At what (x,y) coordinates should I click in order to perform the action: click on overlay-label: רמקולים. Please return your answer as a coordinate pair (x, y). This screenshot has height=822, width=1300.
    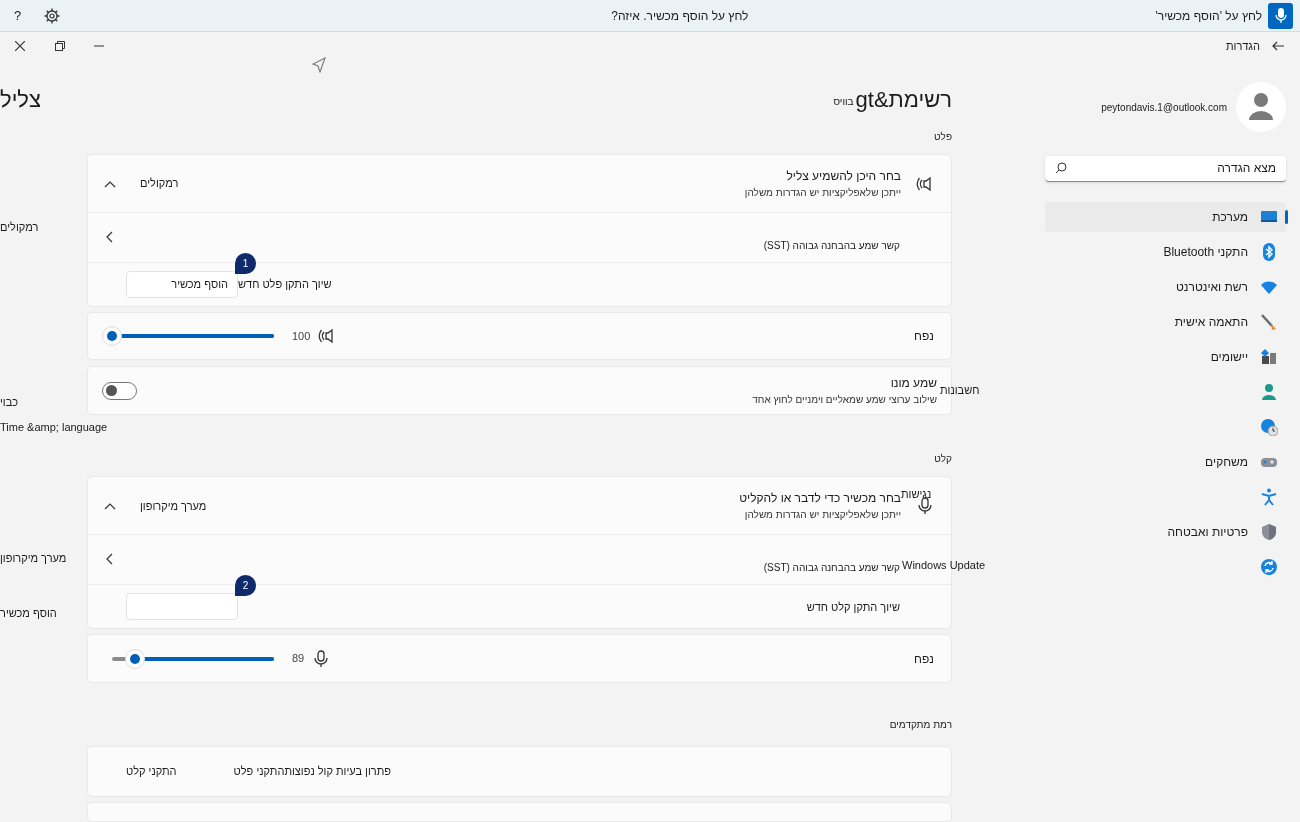
    Looking at the image, I should click on (19, 227).